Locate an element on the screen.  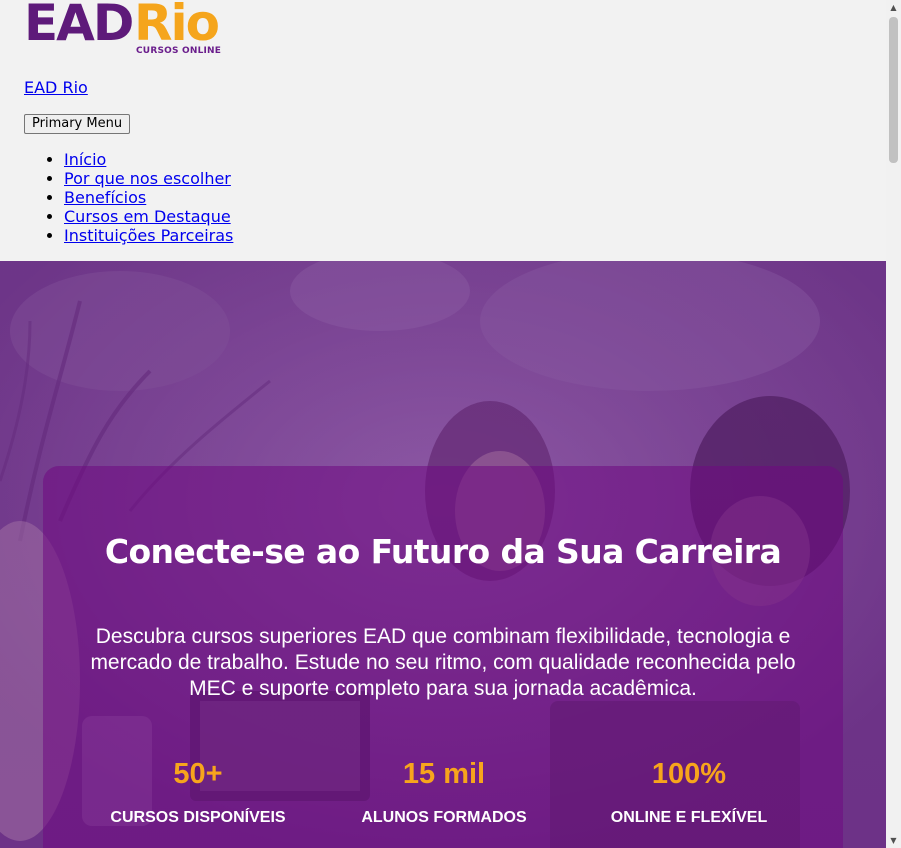
stat-courses: 50+ CURSOS DISPONÍVEIS is located at coordinates (198, 792).